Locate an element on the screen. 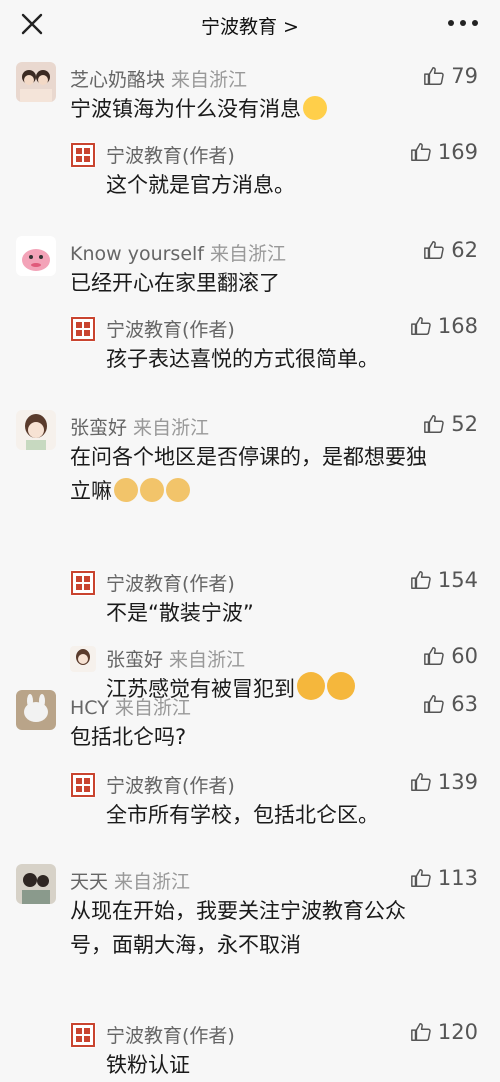  page-title: 宁波教育 > is located at coordinates (250, 25).